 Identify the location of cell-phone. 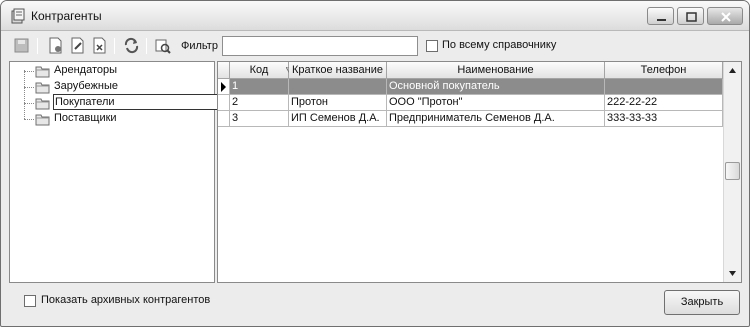
(664, 87).